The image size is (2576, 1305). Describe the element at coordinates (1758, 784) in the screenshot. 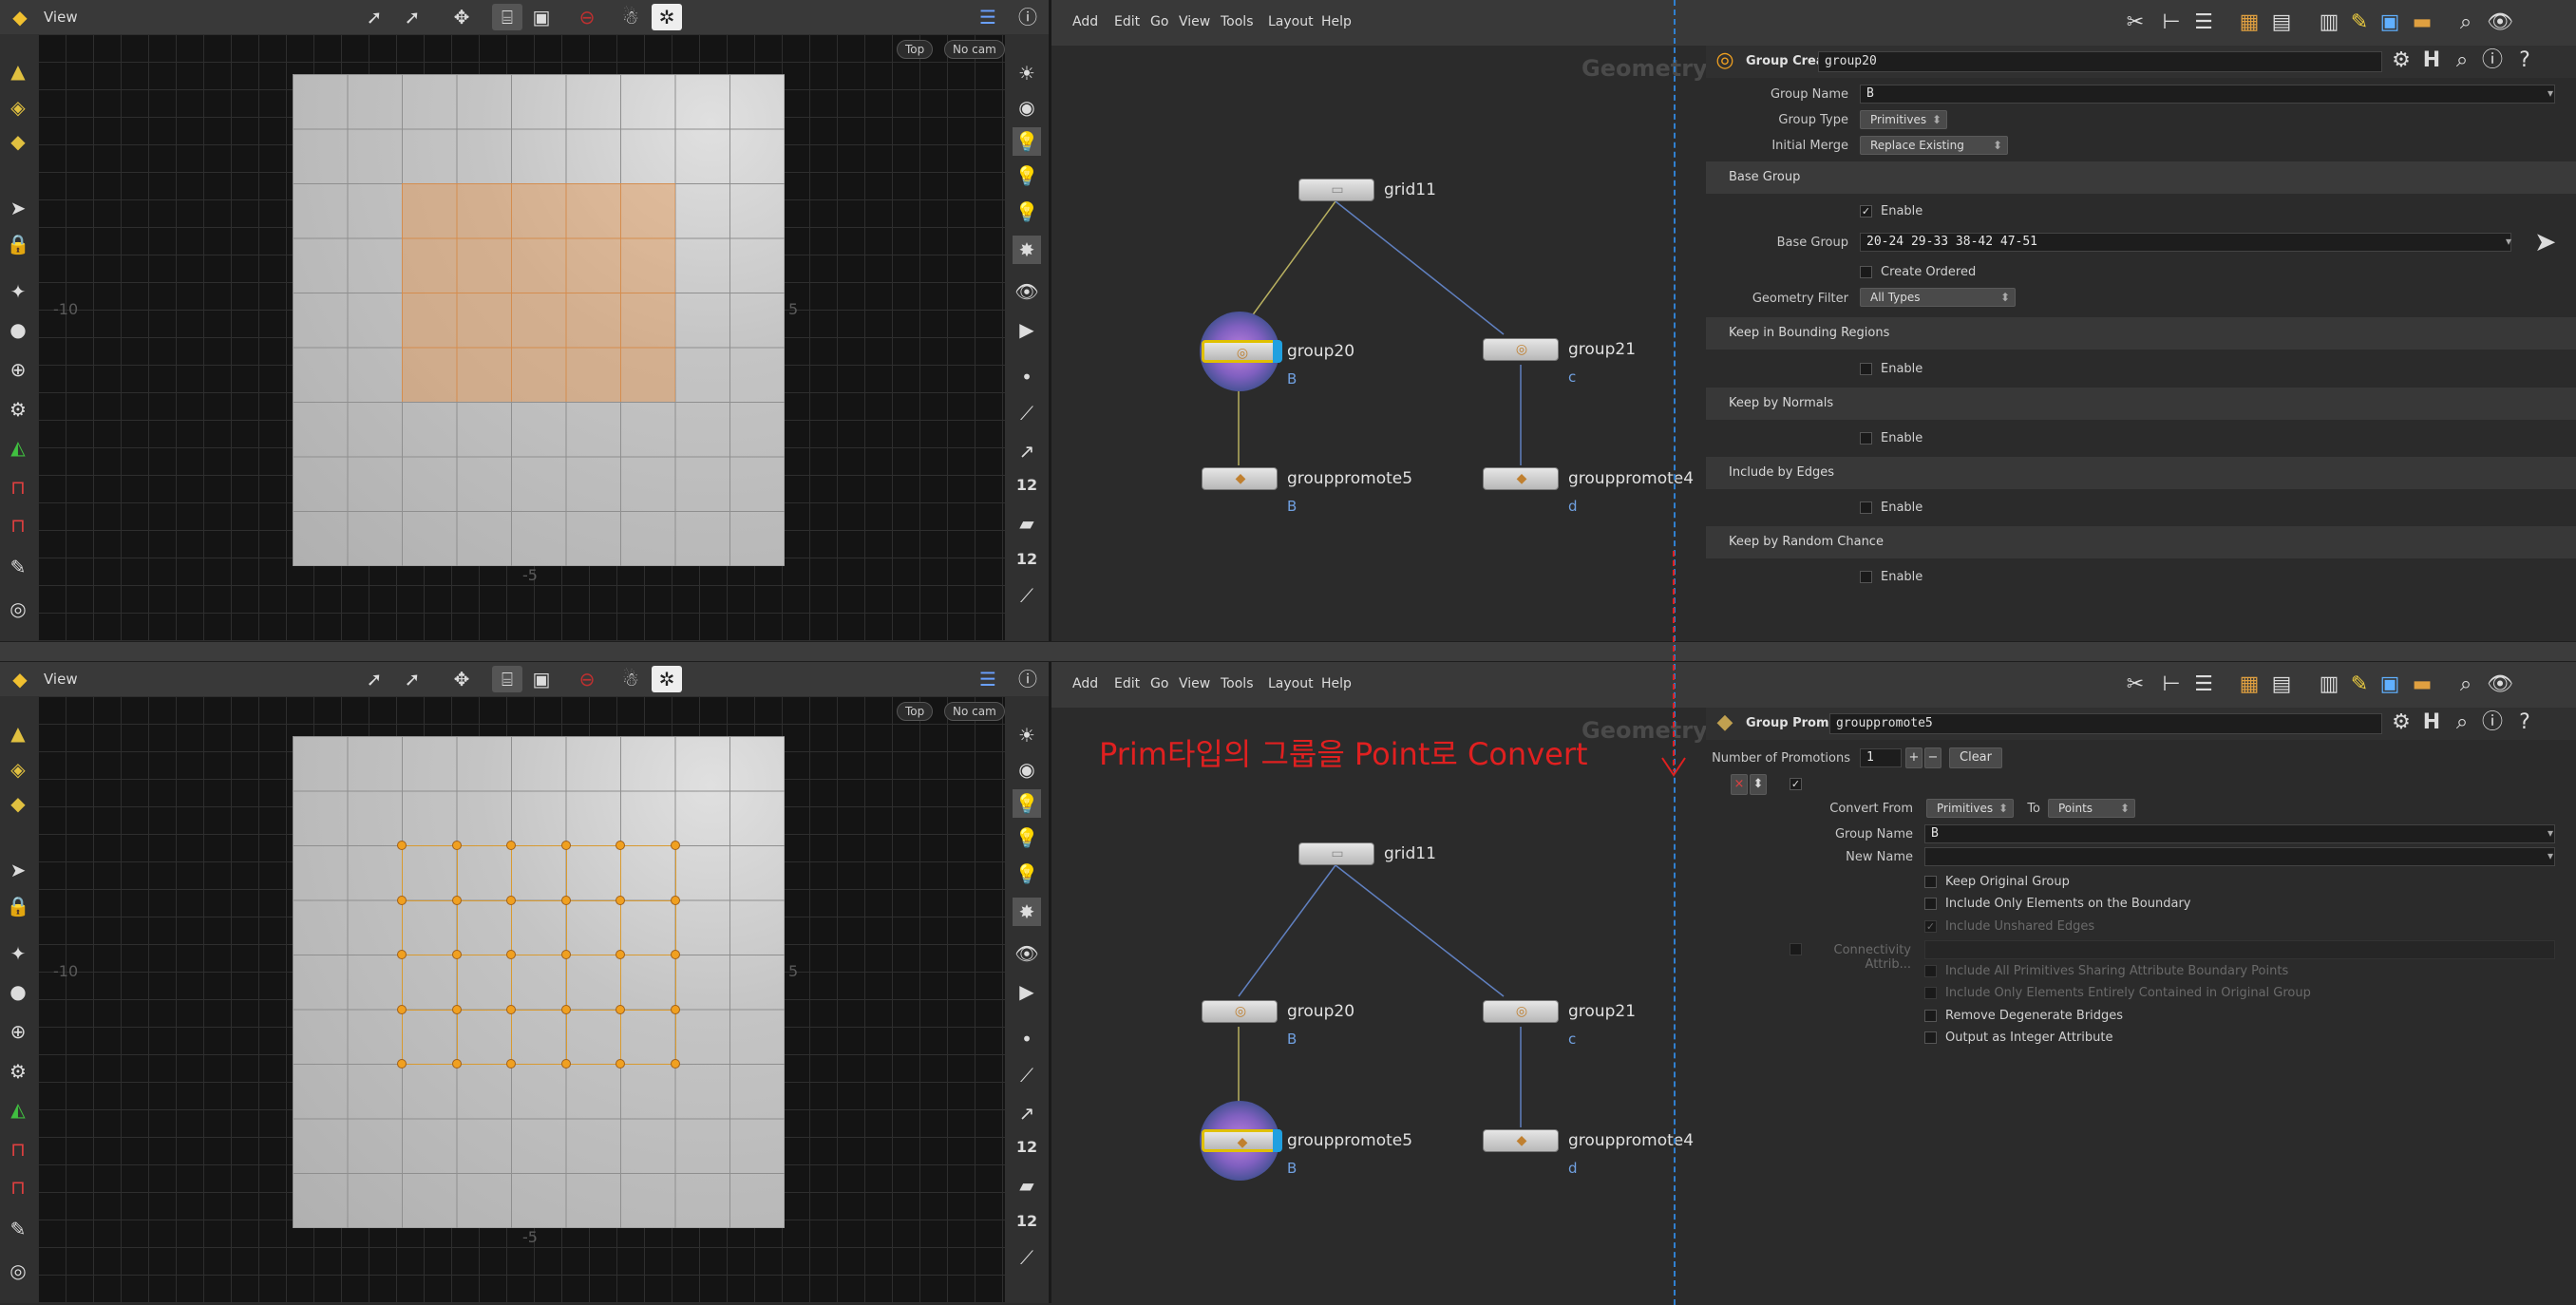

I see `reorder-multiparm-icon: ⬍` at that location.